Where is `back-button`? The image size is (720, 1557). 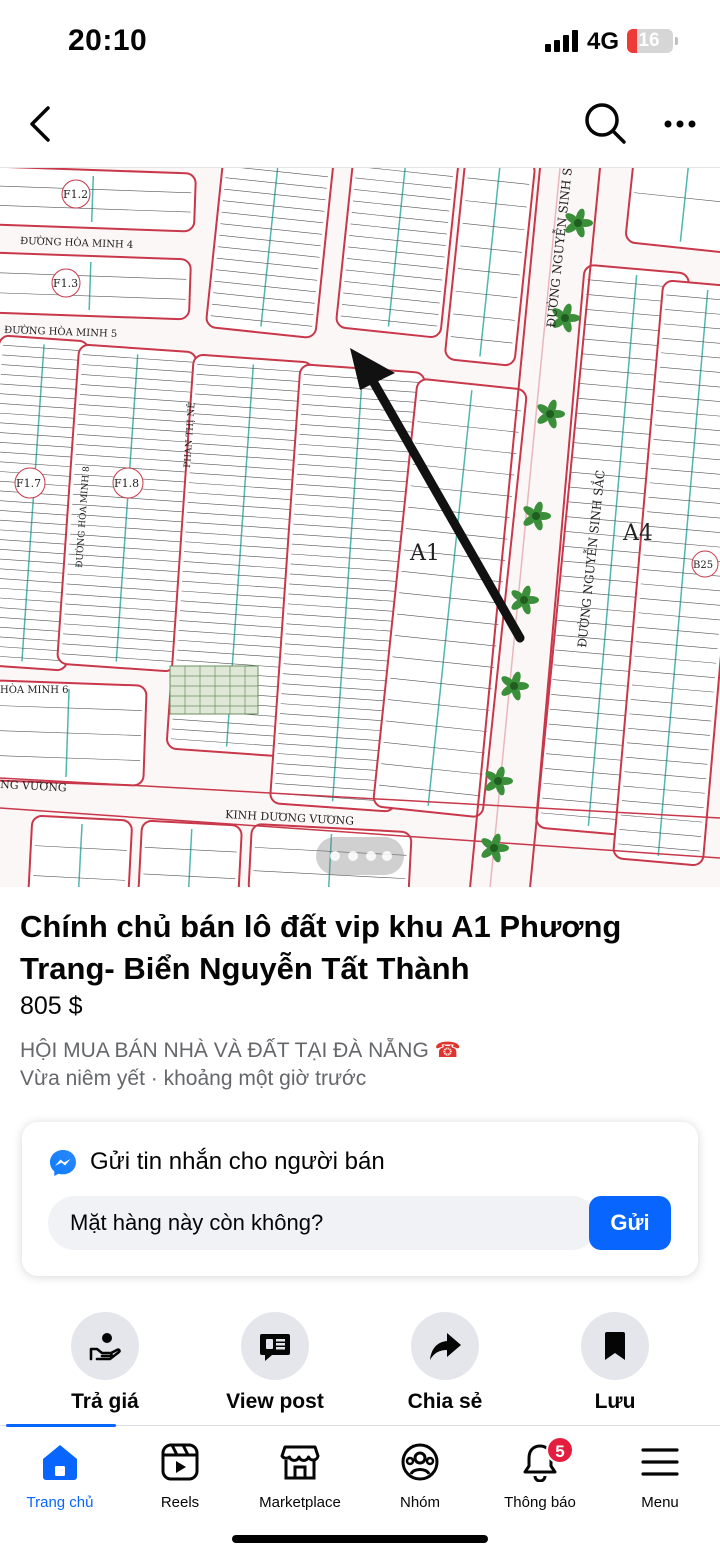
back-button is located at coordinates (40, 124).